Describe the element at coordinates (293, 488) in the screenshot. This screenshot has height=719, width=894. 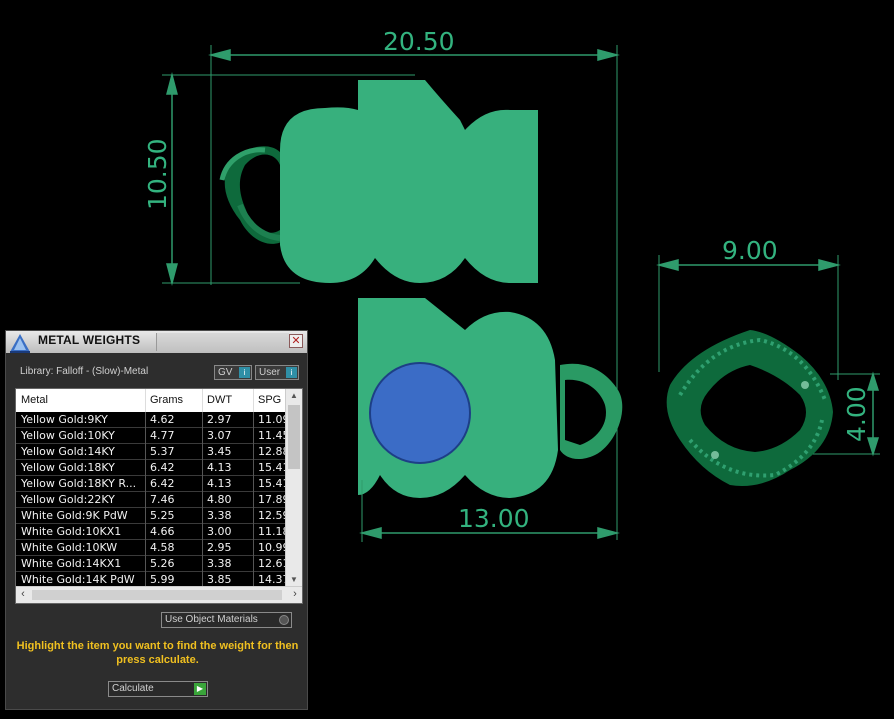
I see `vertical-scrollbar: ▲ ▼` at that location.